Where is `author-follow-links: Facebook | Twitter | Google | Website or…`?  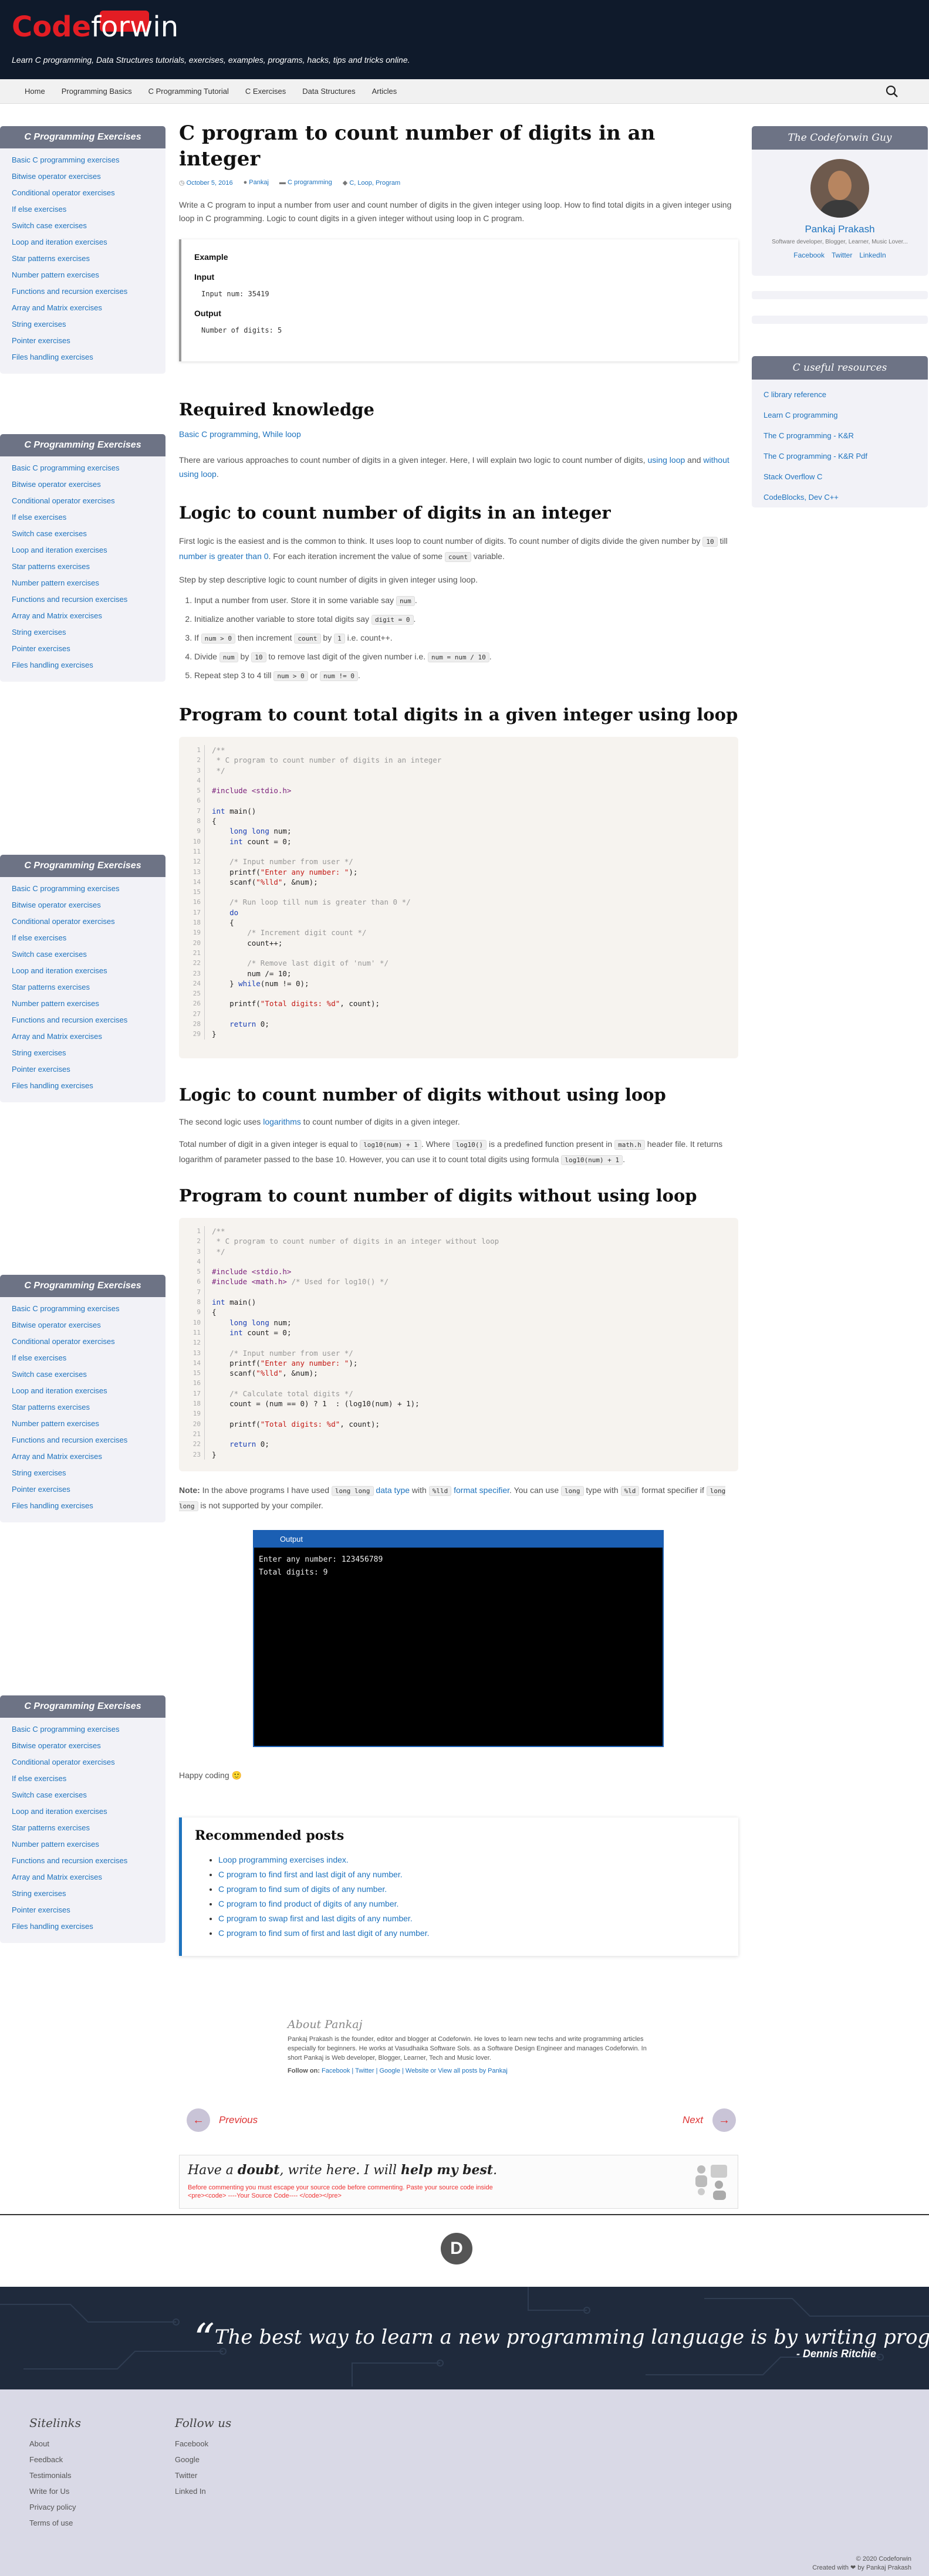
author-follow-links: Facebook | Twitter | Google | Website or… is located at coordinates (415, 2070).